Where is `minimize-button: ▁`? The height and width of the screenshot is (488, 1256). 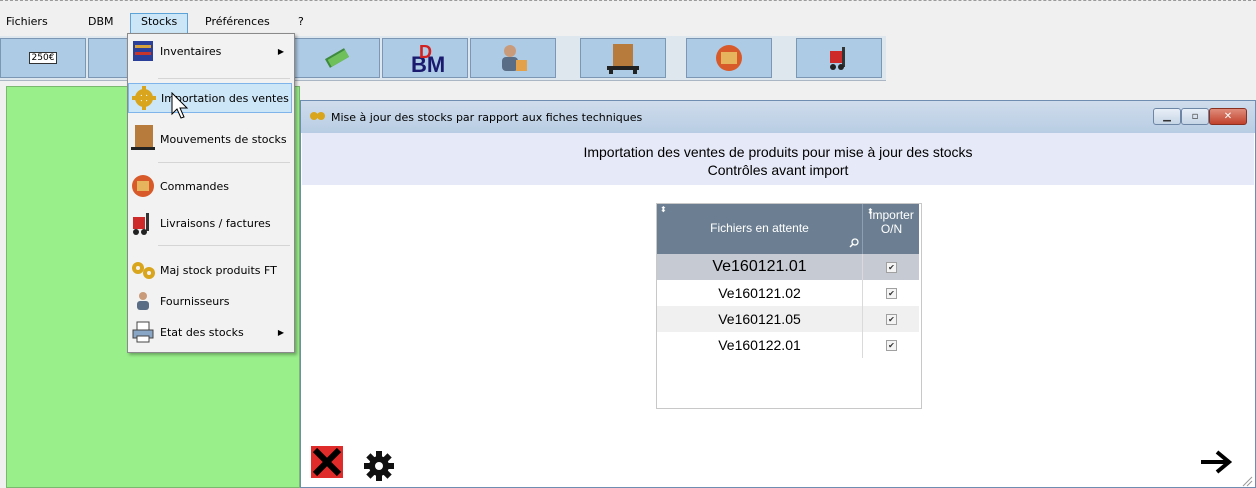
minimize-button: ▁ is located at coordinates (1167, 116).